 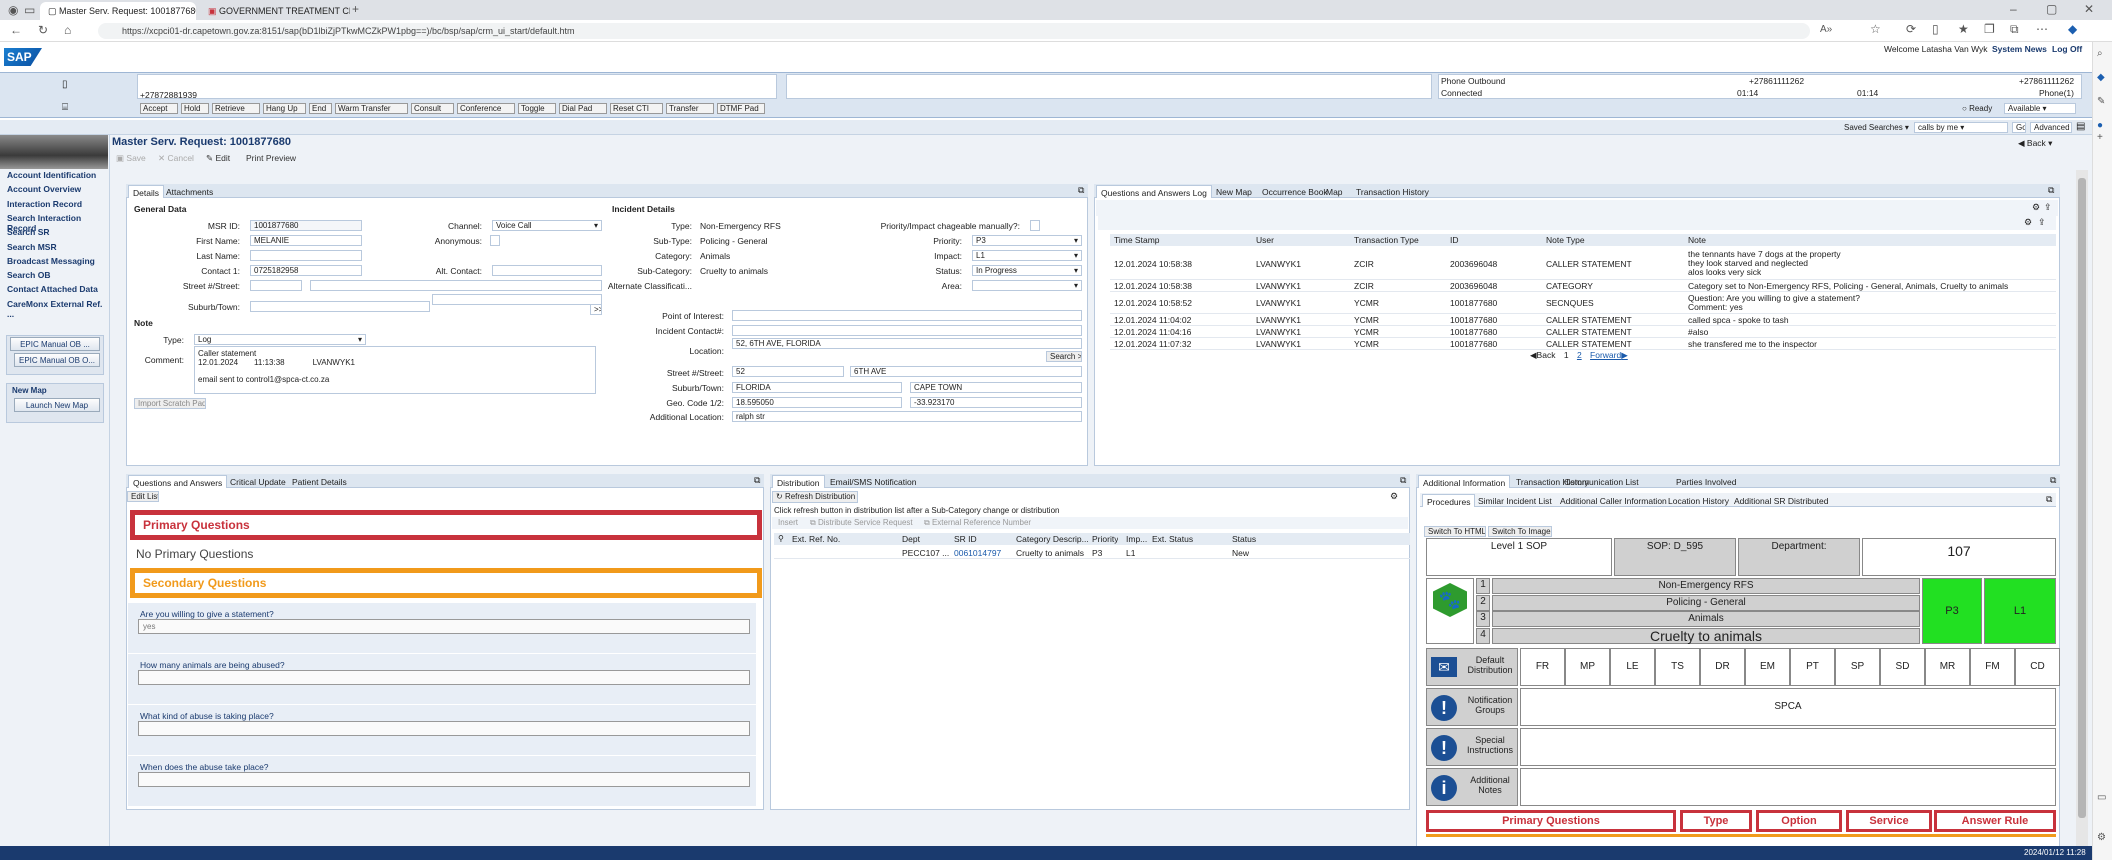 I want to click on go-button: Go, so click(x=2019, y=127).